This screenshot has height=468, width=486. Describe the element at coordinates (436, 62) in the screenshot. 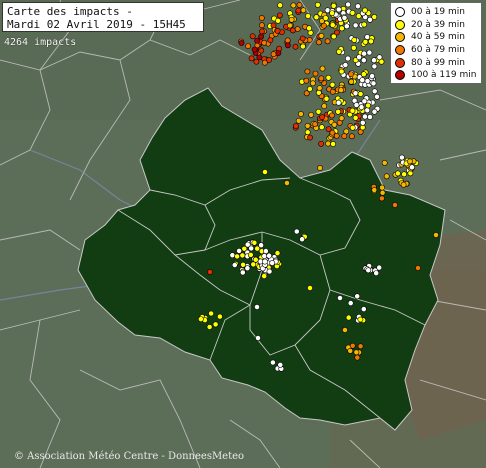

I see `legend-item: 80 à 99 min` at that location.